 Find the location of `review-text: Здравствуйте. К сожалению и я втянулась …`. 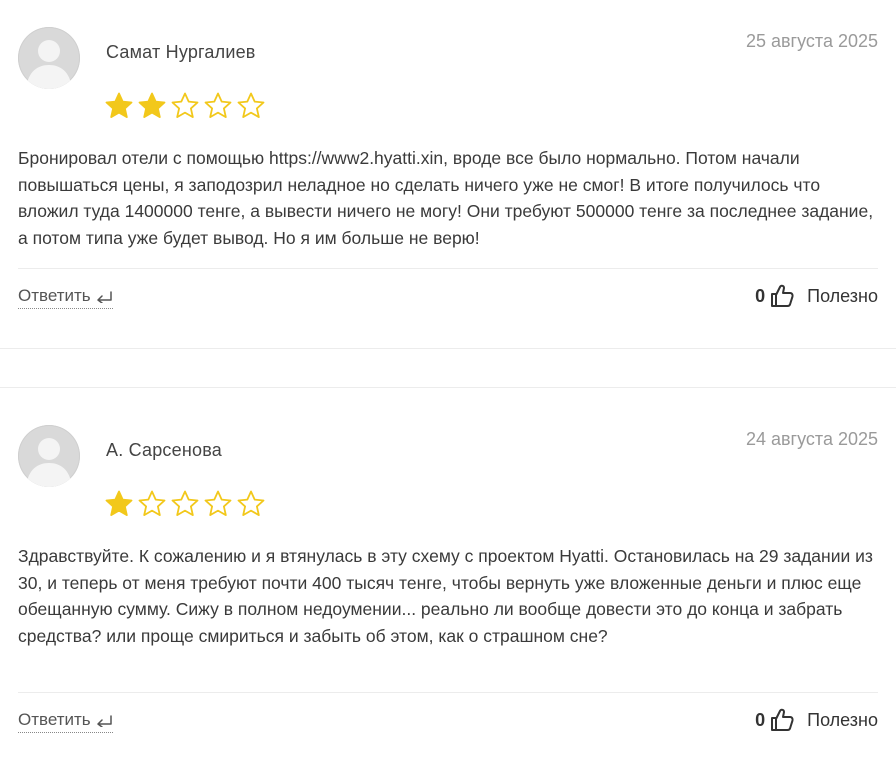

review-text: Здравствуйте. К сожалению и я втянулась … is located at coordinates (445, 596).